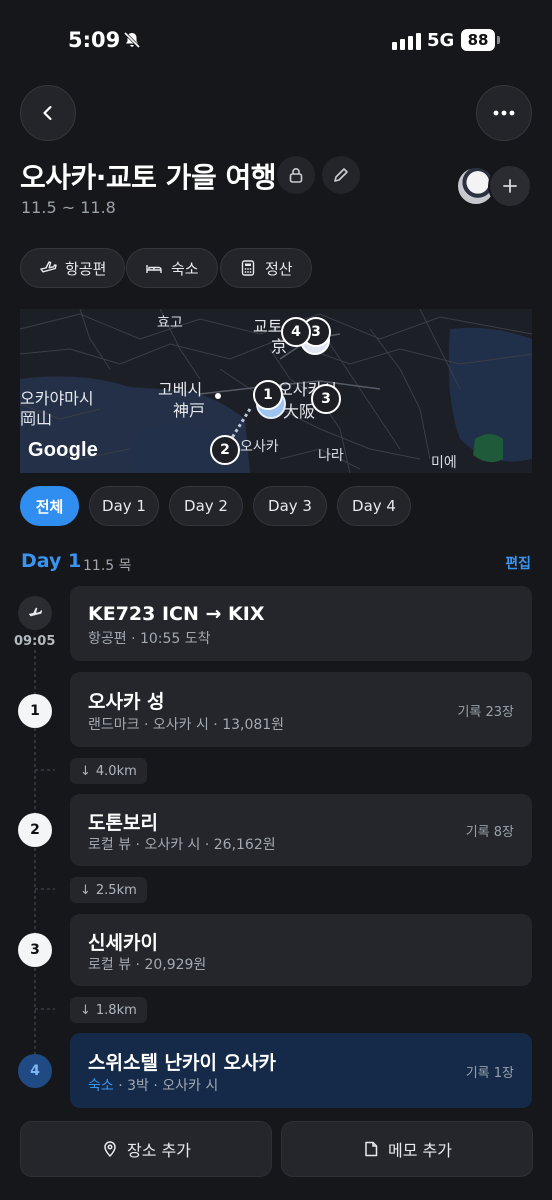 Image resolution: width=552 pixels, height=1200 pixels. I want to click on distance-badge-1: ↓ 4.0km, so click(108, 771).